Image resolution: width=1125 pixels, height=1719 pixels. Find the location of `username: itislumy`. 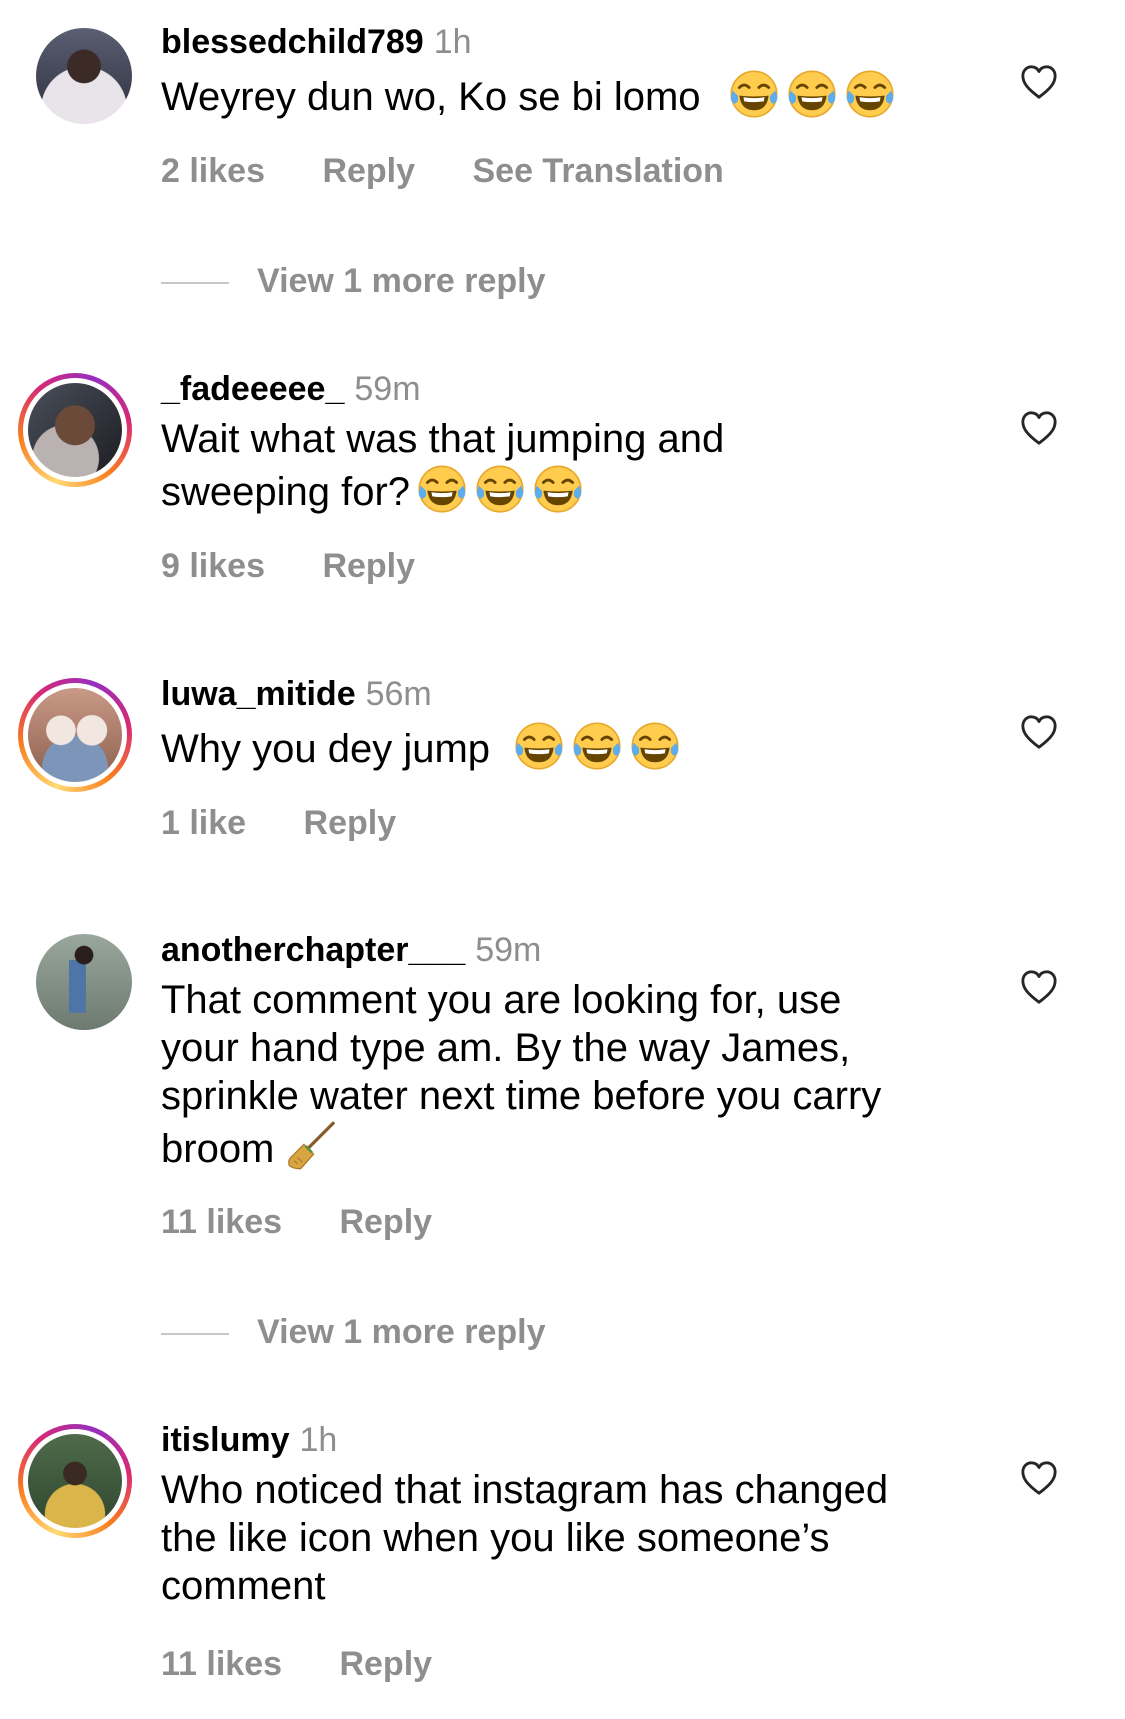

username: itislumy is located at coordinates (225, 1440).